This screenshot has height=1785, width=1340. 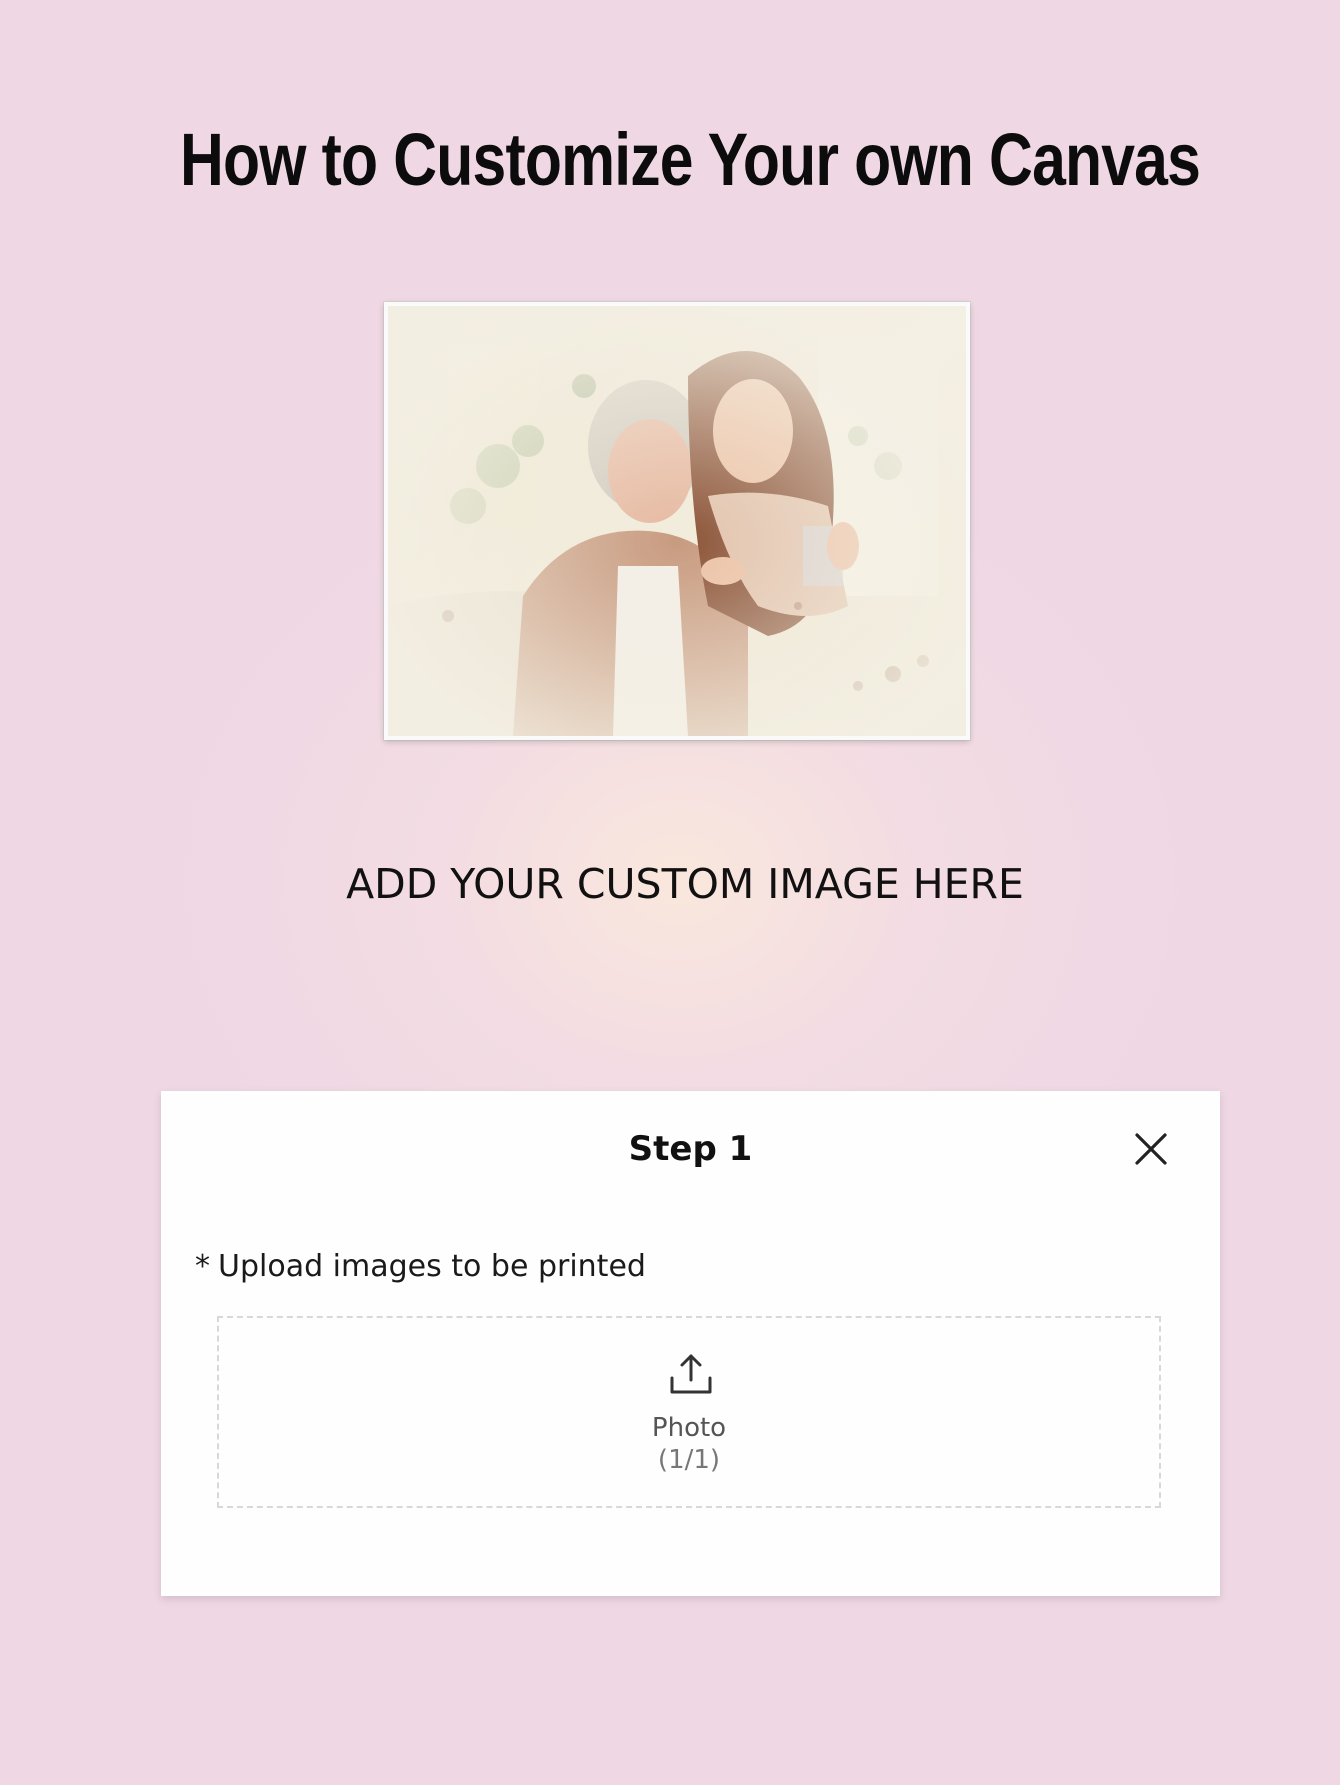 I want to click on close-button, so click(x=1151, y=1149).